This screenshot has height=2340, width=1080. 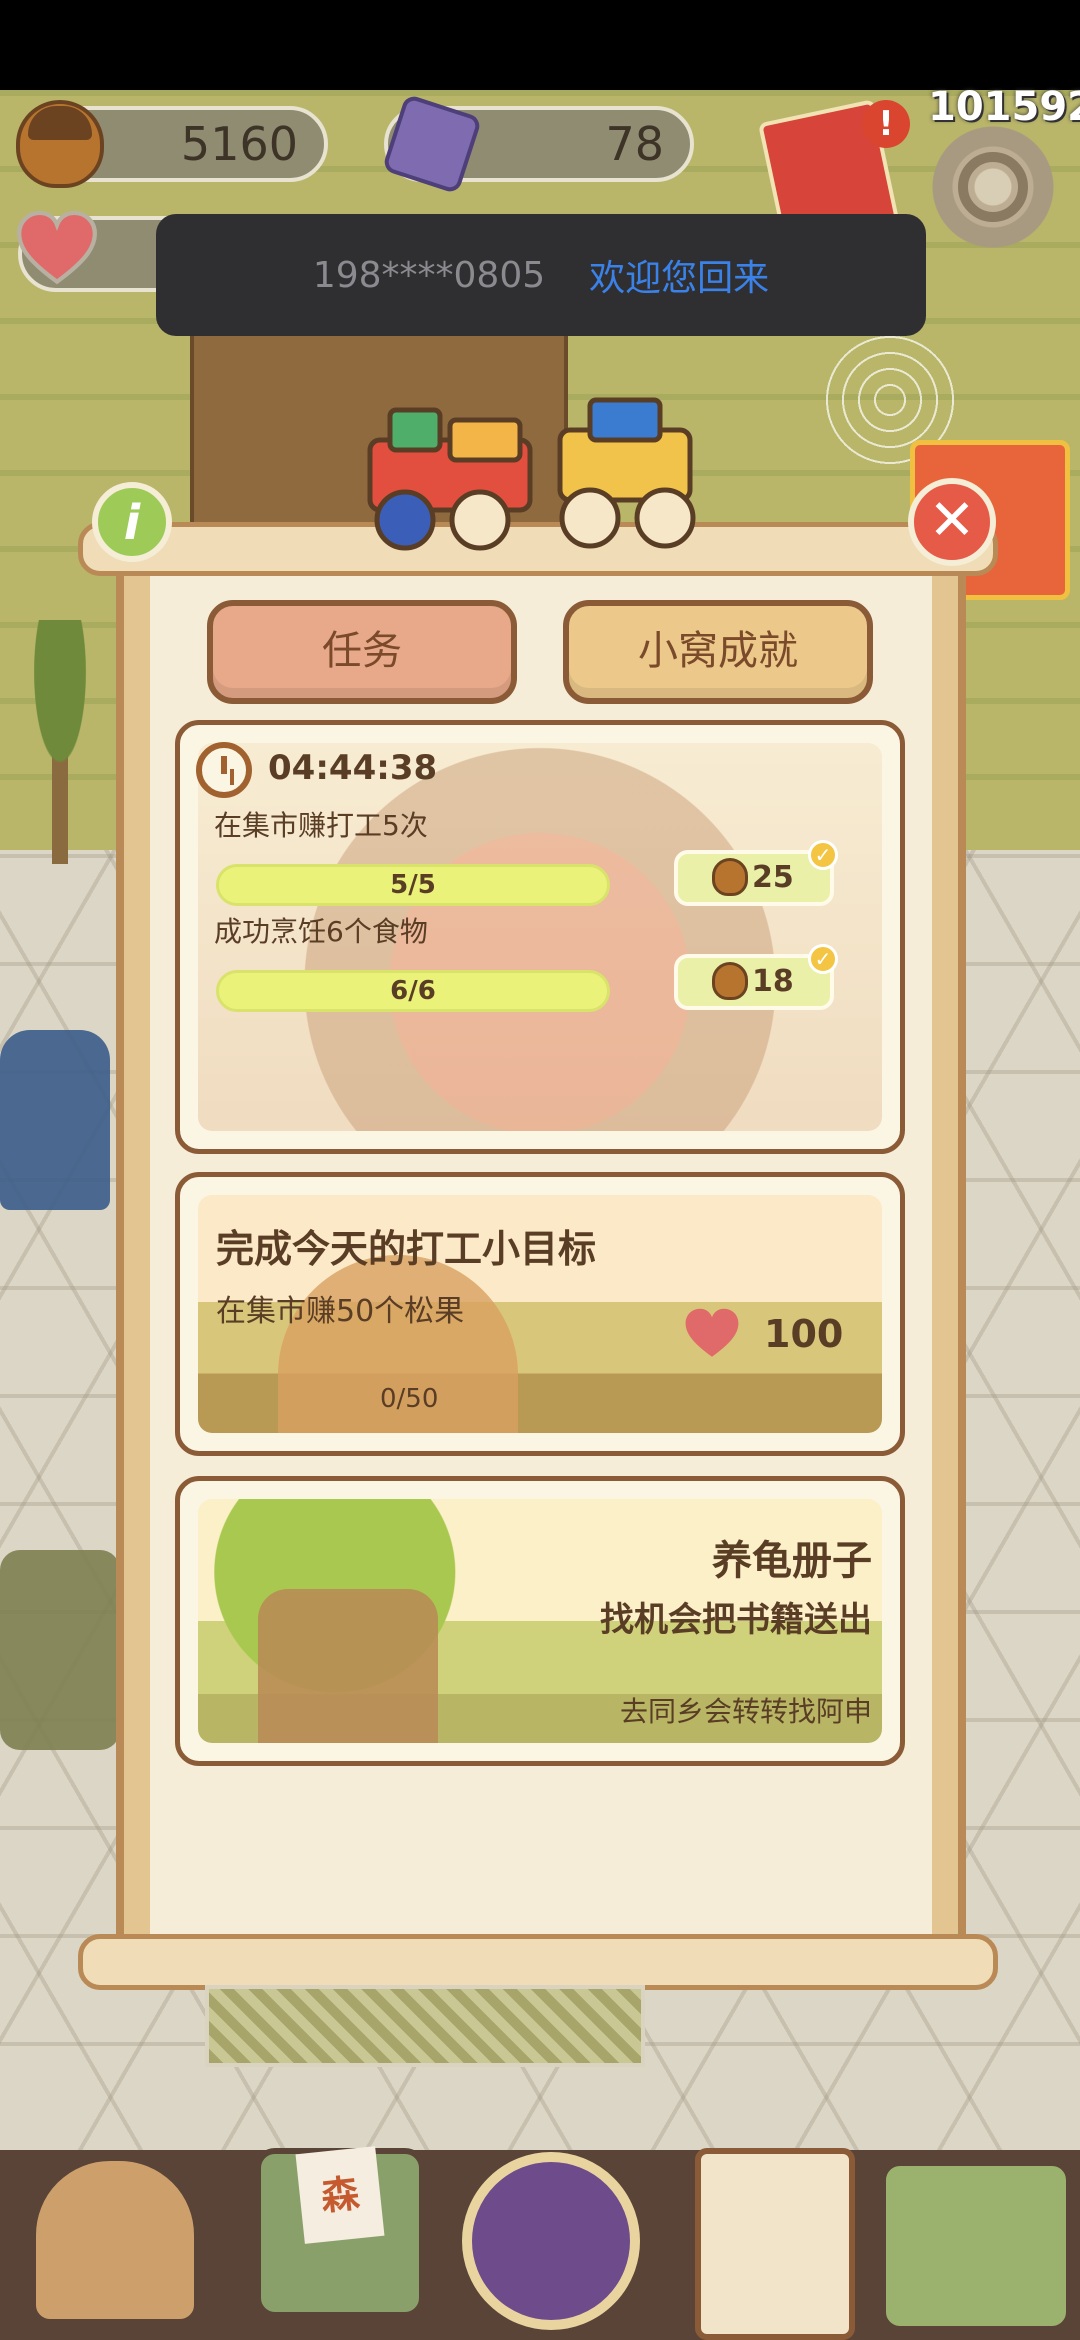 What do you see at coordinates (551, 2241) in the screenshot?
I see `egg-icon` at bounding box center [551, 2241].